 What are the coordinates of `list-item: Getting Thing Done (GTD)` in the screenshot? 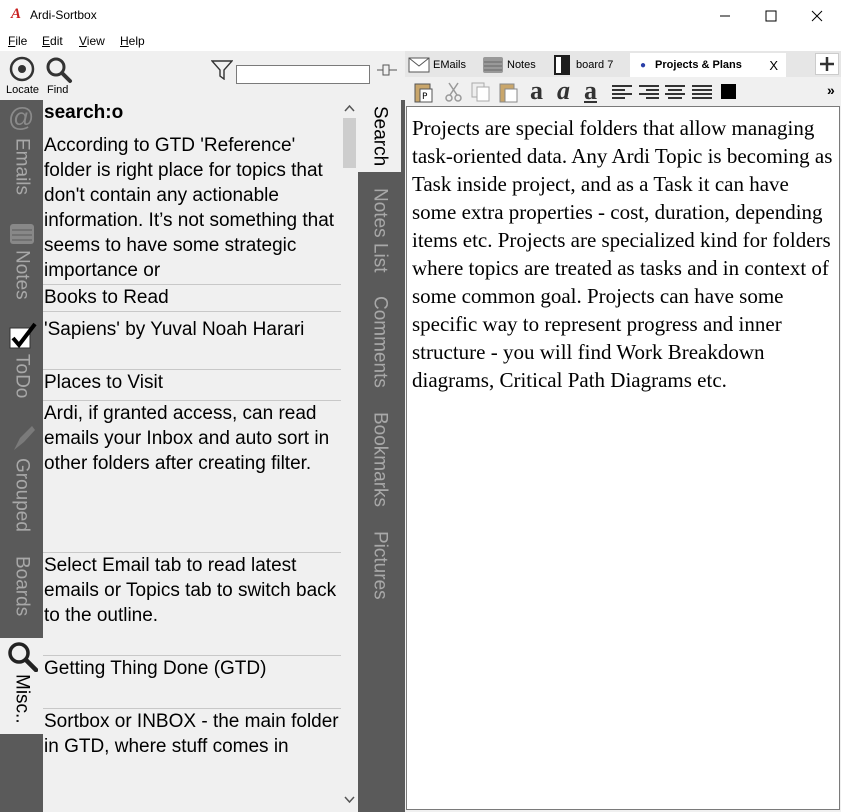 It's located at (192, 682).